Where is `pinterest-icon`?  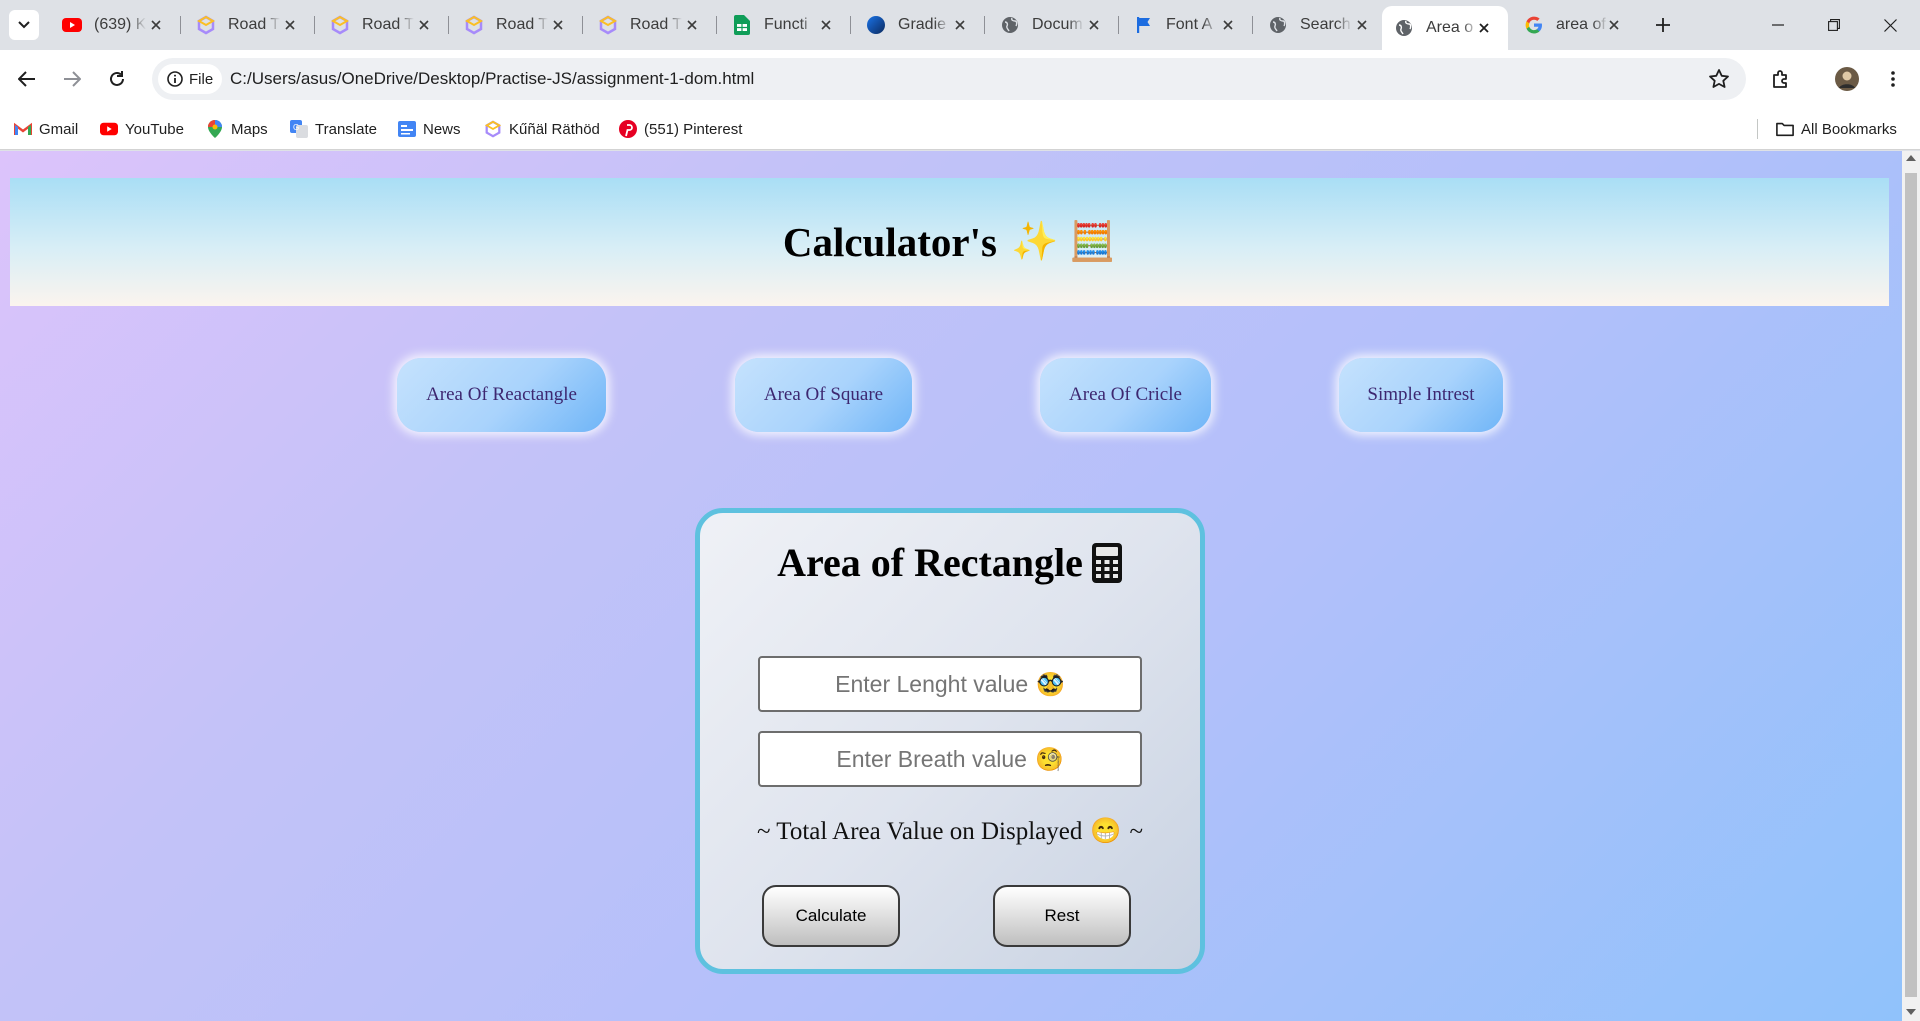 pinterest-icon is located at coordinates (628, 129).